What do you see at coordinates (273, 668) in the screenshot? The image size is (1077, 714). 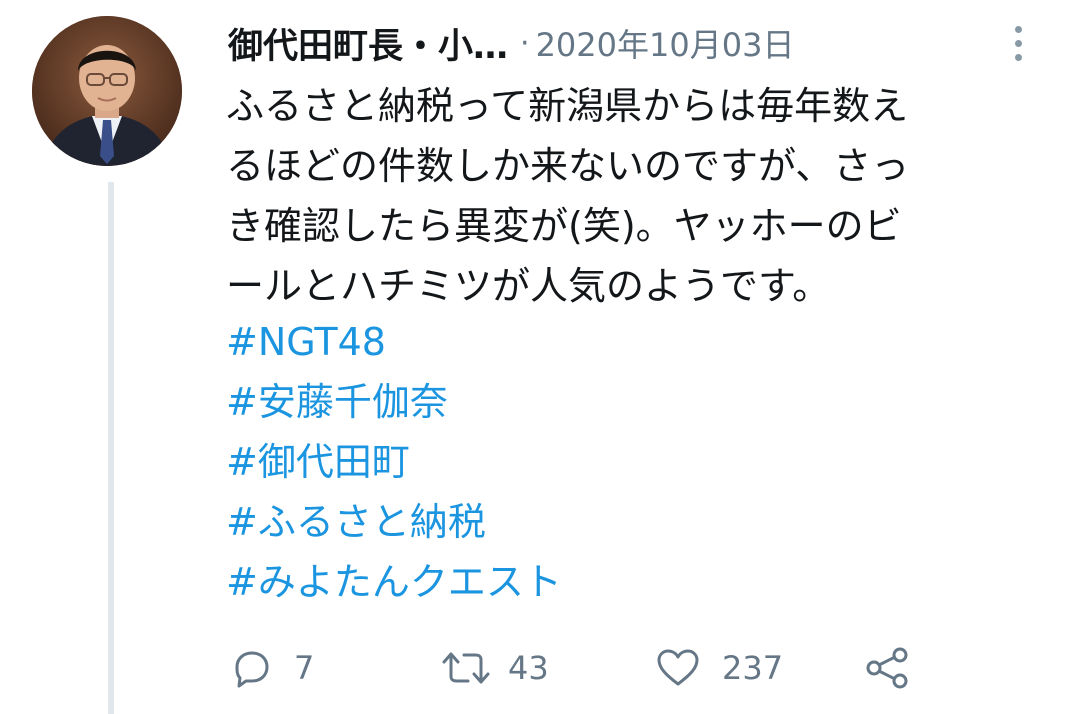 I see `reply-button: 7` at bounding box center [273, 668].